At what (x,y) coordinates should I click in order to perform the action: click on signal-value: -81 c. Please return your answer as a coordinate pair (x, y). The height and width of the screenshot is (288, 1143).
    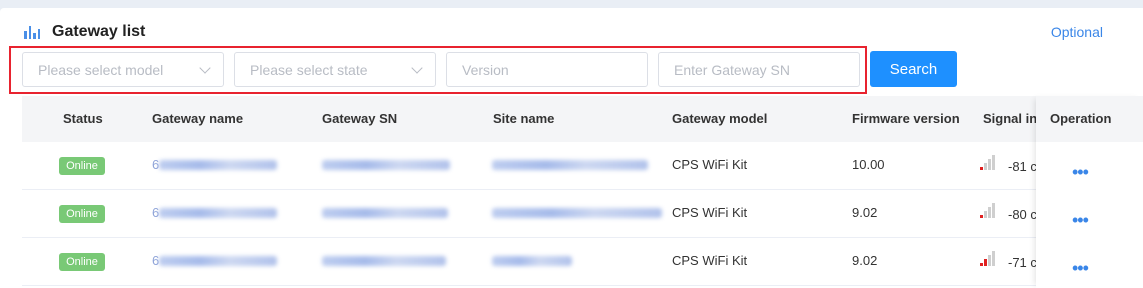
    Looking at the image, I should click on (1022, 166).